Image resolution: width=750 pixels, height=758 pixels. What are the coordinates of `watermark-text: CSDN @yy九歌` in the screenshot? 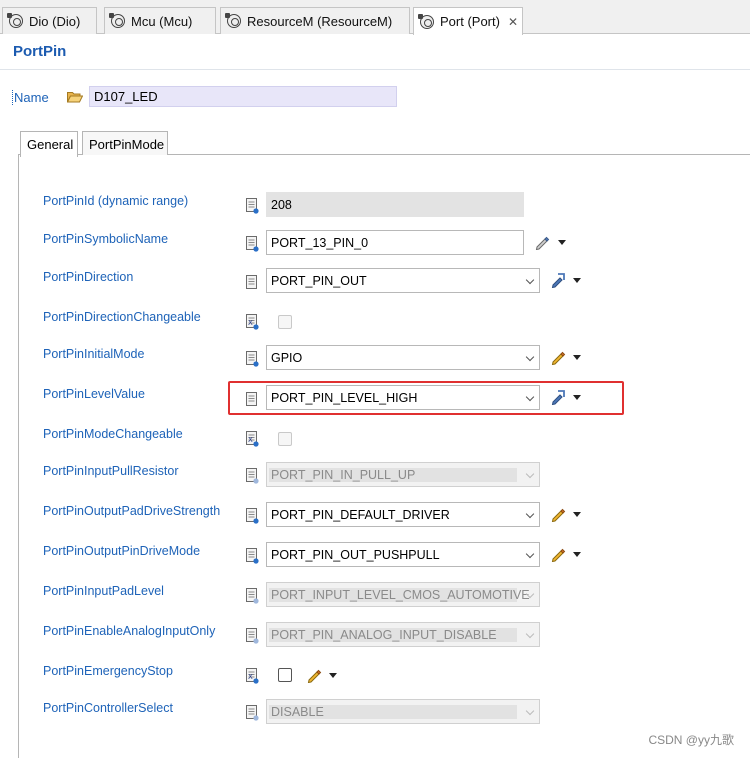 It's located at (691, 740).